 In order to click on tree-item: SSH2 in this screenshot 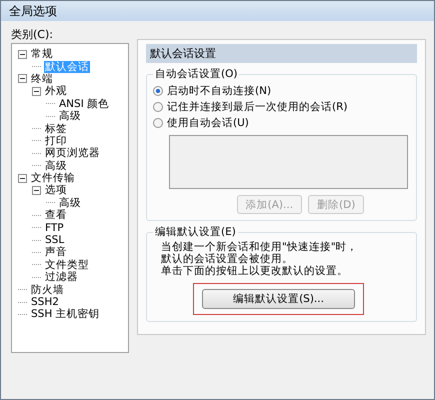, I will do `click(45, 302)`.